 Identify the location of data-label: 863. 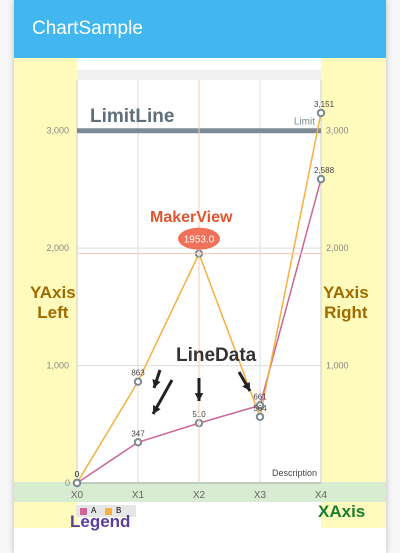
(138, 373).